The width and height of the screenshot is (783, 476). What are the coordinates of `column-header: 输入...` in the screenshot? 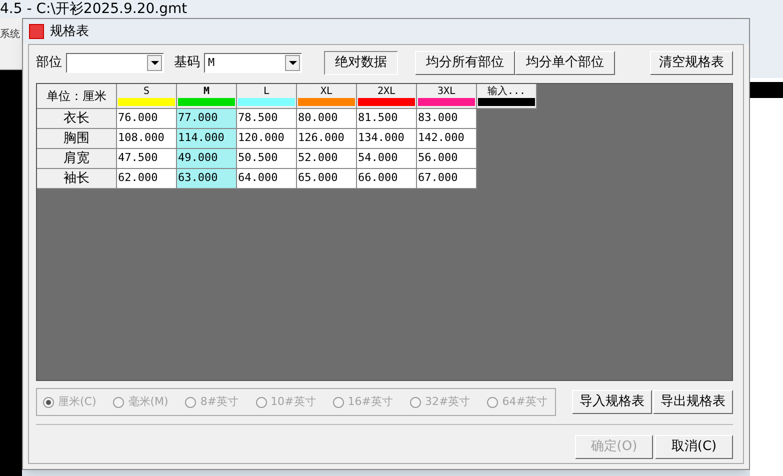 It's located at (507, 96).